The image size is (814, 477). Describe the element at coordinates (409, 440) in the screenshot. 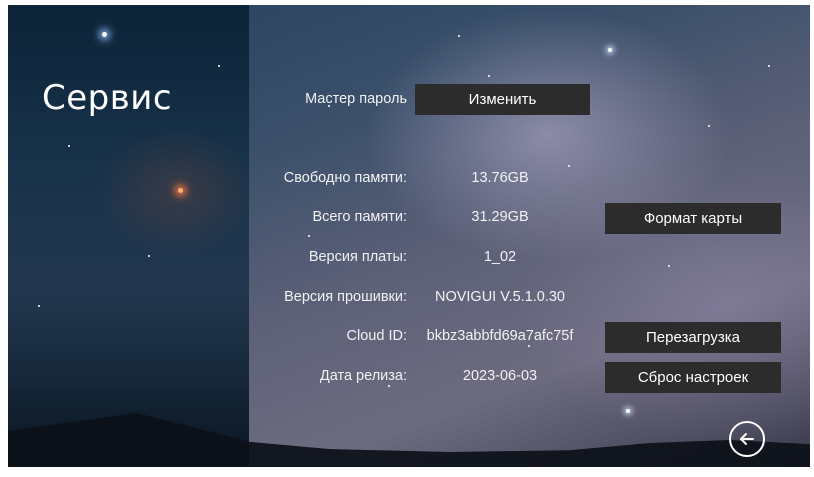

I see `horizon-silhouette` at that location.